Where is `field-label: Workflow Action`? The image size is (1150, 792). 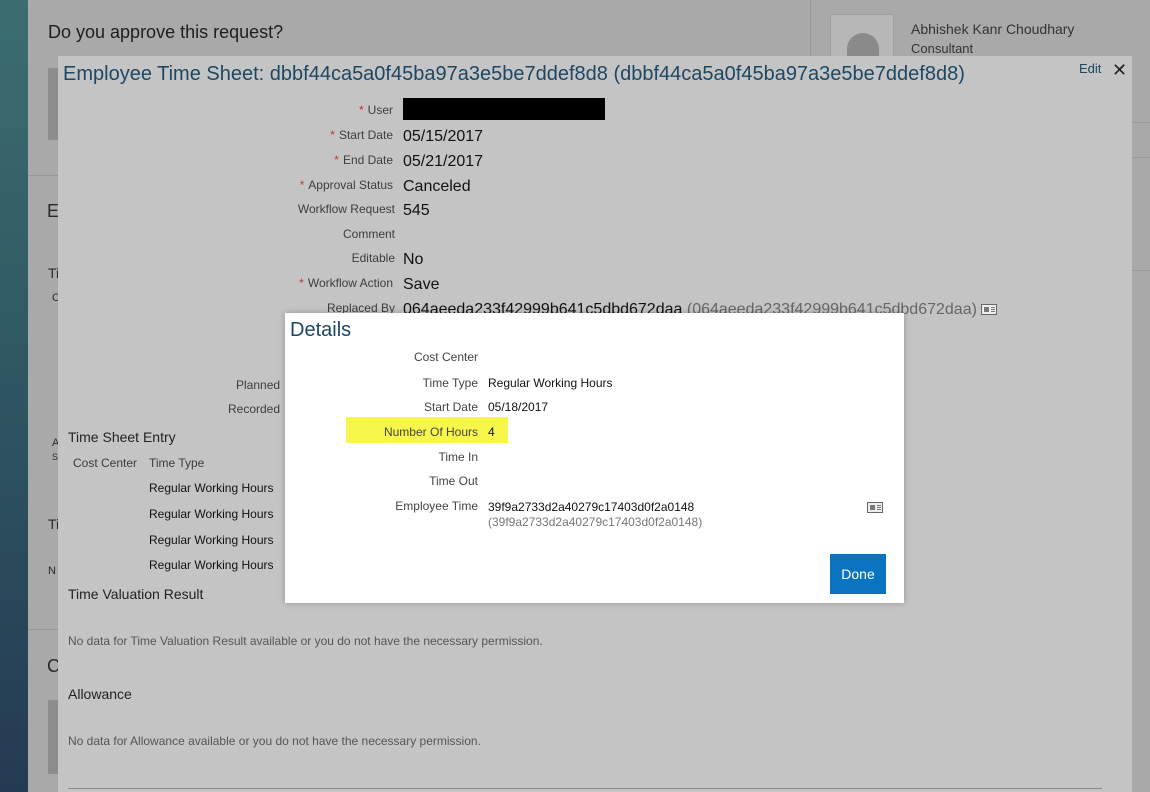 field-label: Workflow Action is located at coordinates (350, 283).